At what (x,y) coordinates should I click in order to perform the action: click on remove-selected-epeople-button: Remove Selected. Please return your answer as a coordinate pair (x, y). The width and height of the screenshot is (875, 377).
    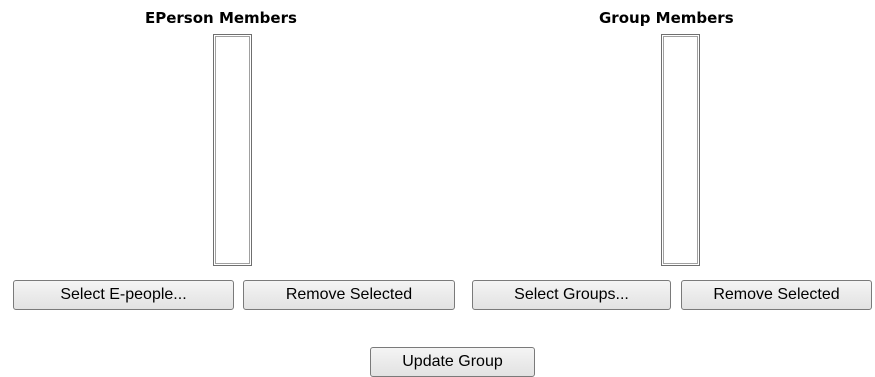
    Looking at the image, I should click on (349, 295).